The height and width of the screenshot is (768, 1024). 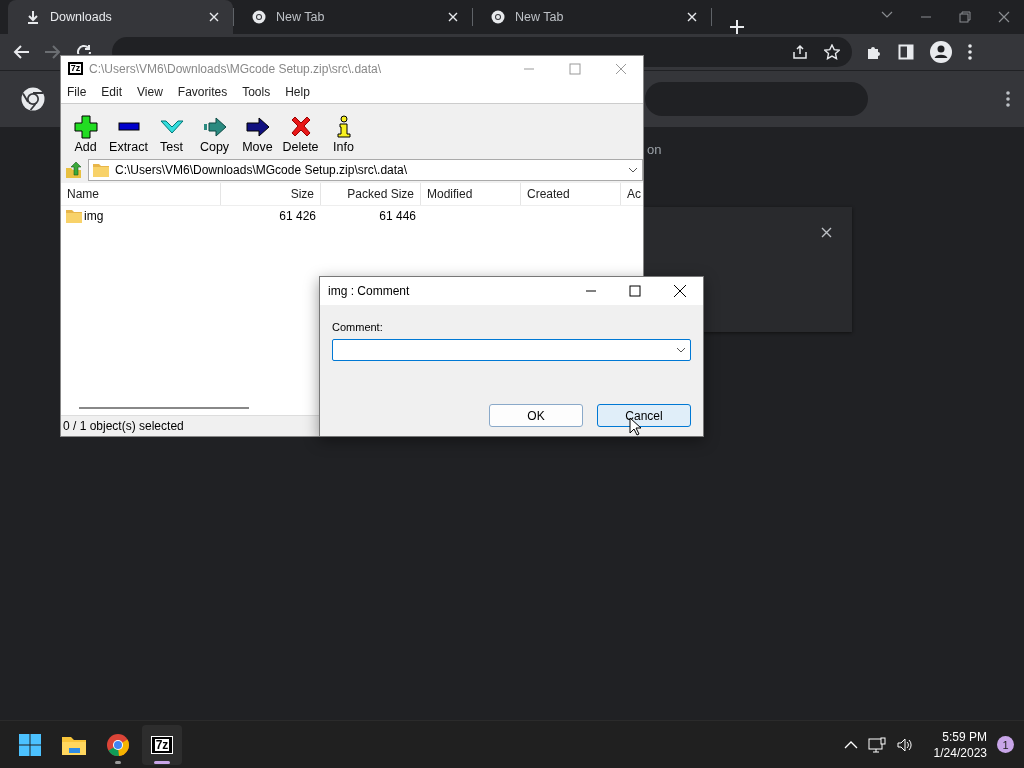 I want to click on menu-item: File, so click(x=77, y=92).